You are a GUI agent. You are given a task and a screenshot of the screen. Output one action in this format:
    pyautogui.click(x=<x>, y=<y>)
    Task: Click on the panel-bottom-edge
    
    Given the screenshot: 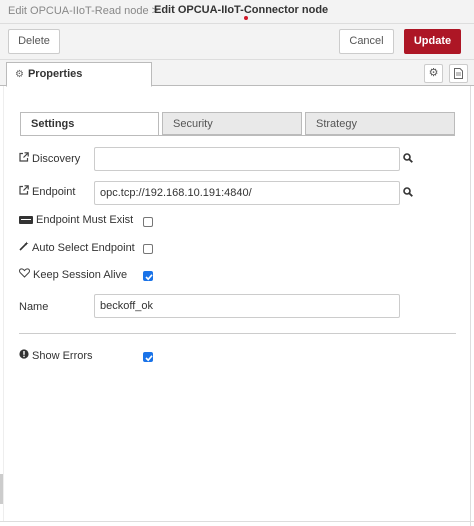 What is the action you would take?
    pyautogui.click(x=237, y=521)
    